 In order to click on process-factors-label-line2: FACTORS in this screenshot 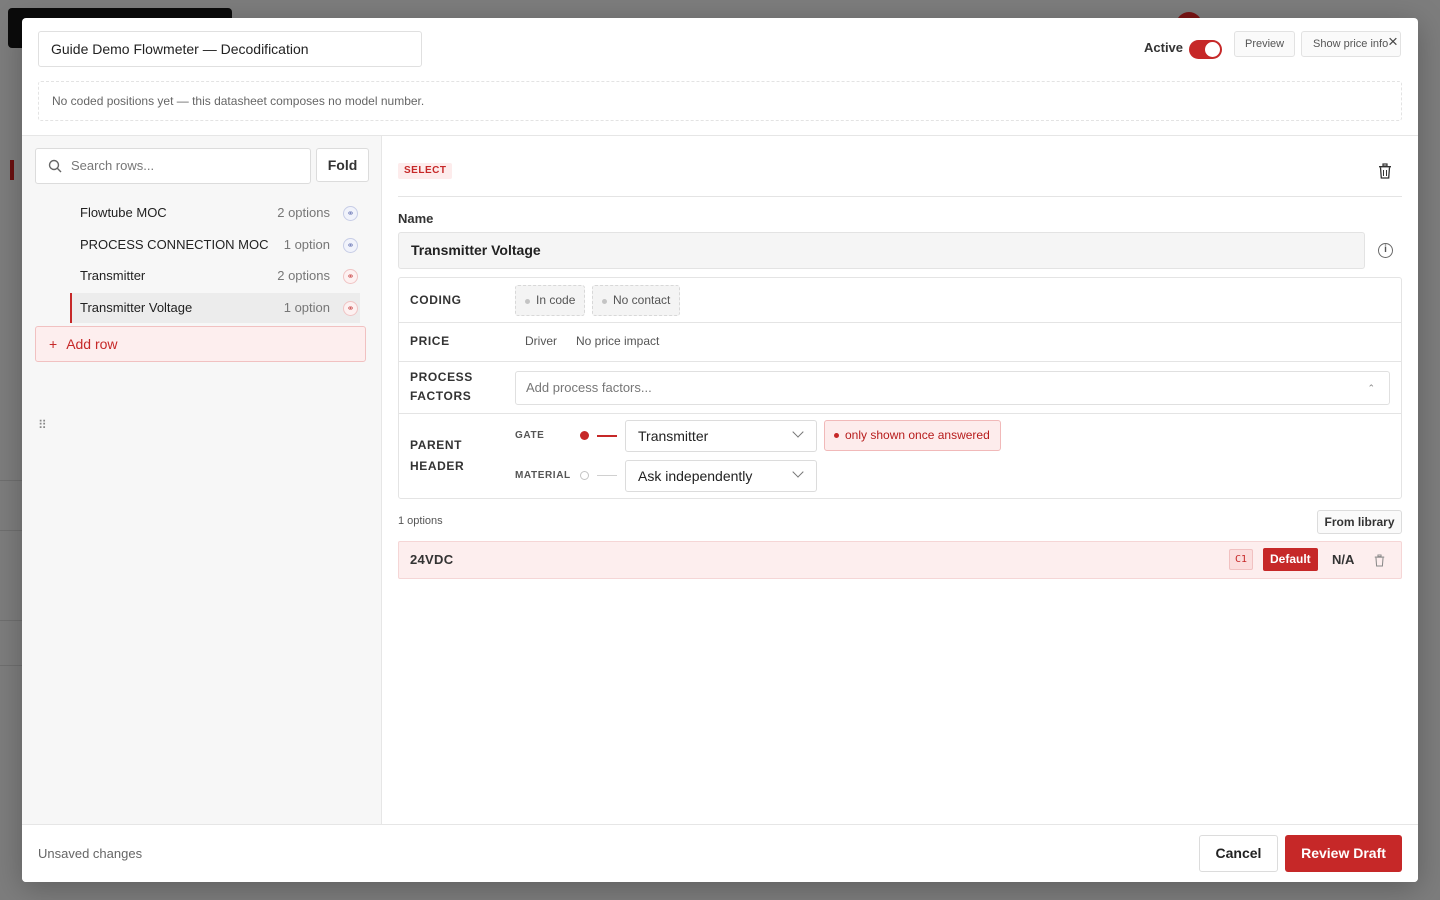, I will do `click(441, 396)`.